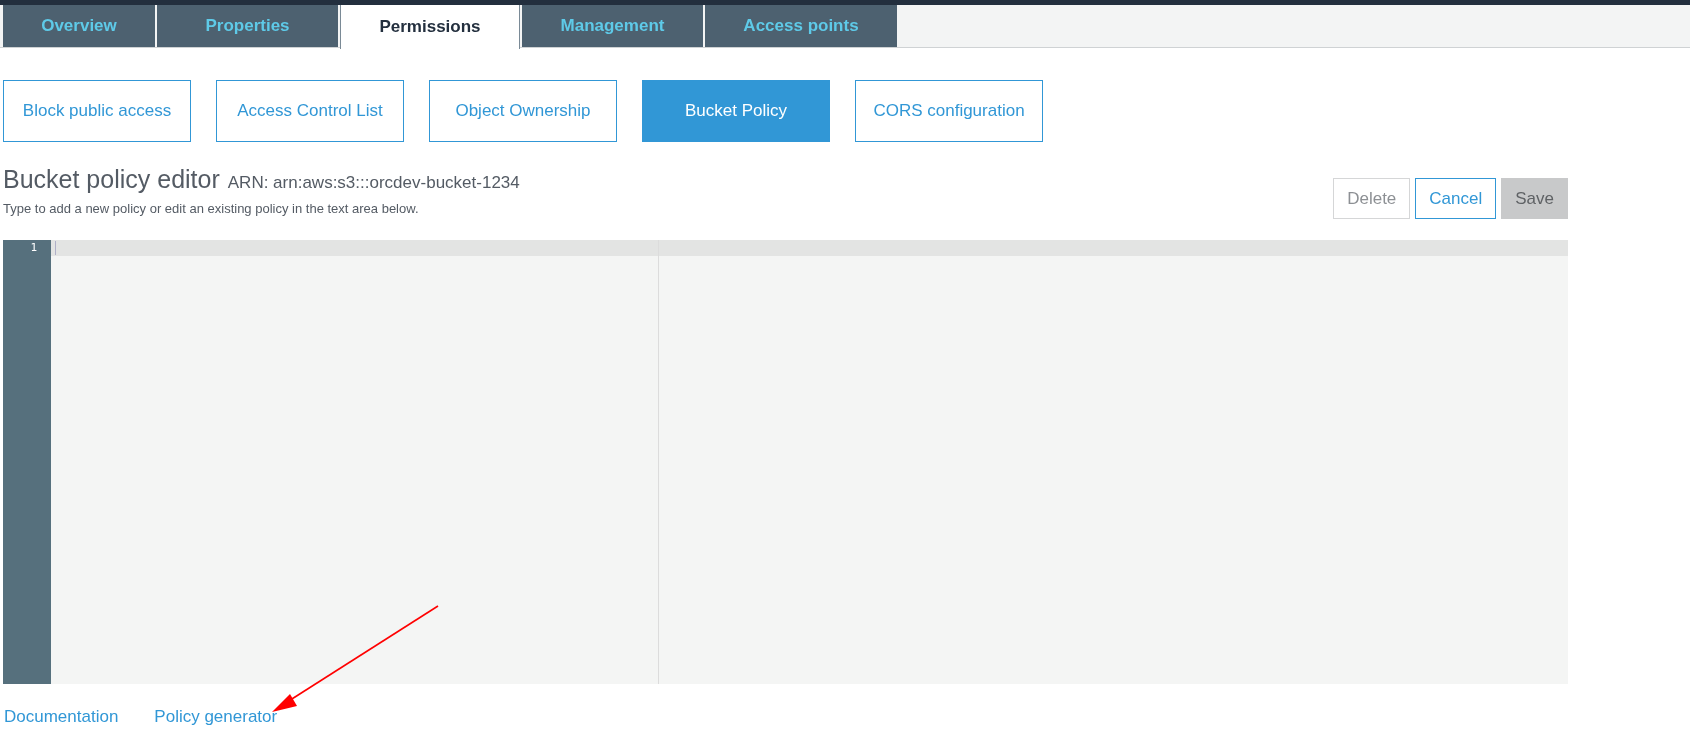  What do you see at coordinates (79, 26) in the screenshot?
I see `tab: Overview` at bounding box center [79, 26].